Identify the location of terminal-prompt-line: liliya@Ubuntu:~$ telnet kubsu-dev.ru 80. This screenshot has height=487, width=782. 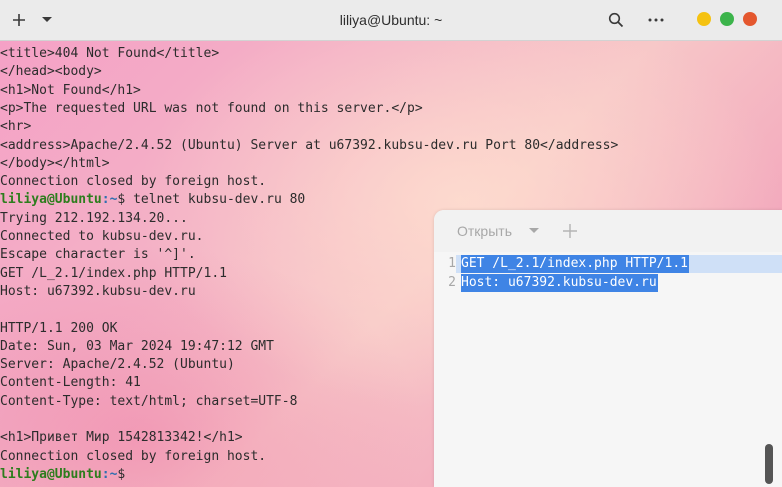
(152, 200).